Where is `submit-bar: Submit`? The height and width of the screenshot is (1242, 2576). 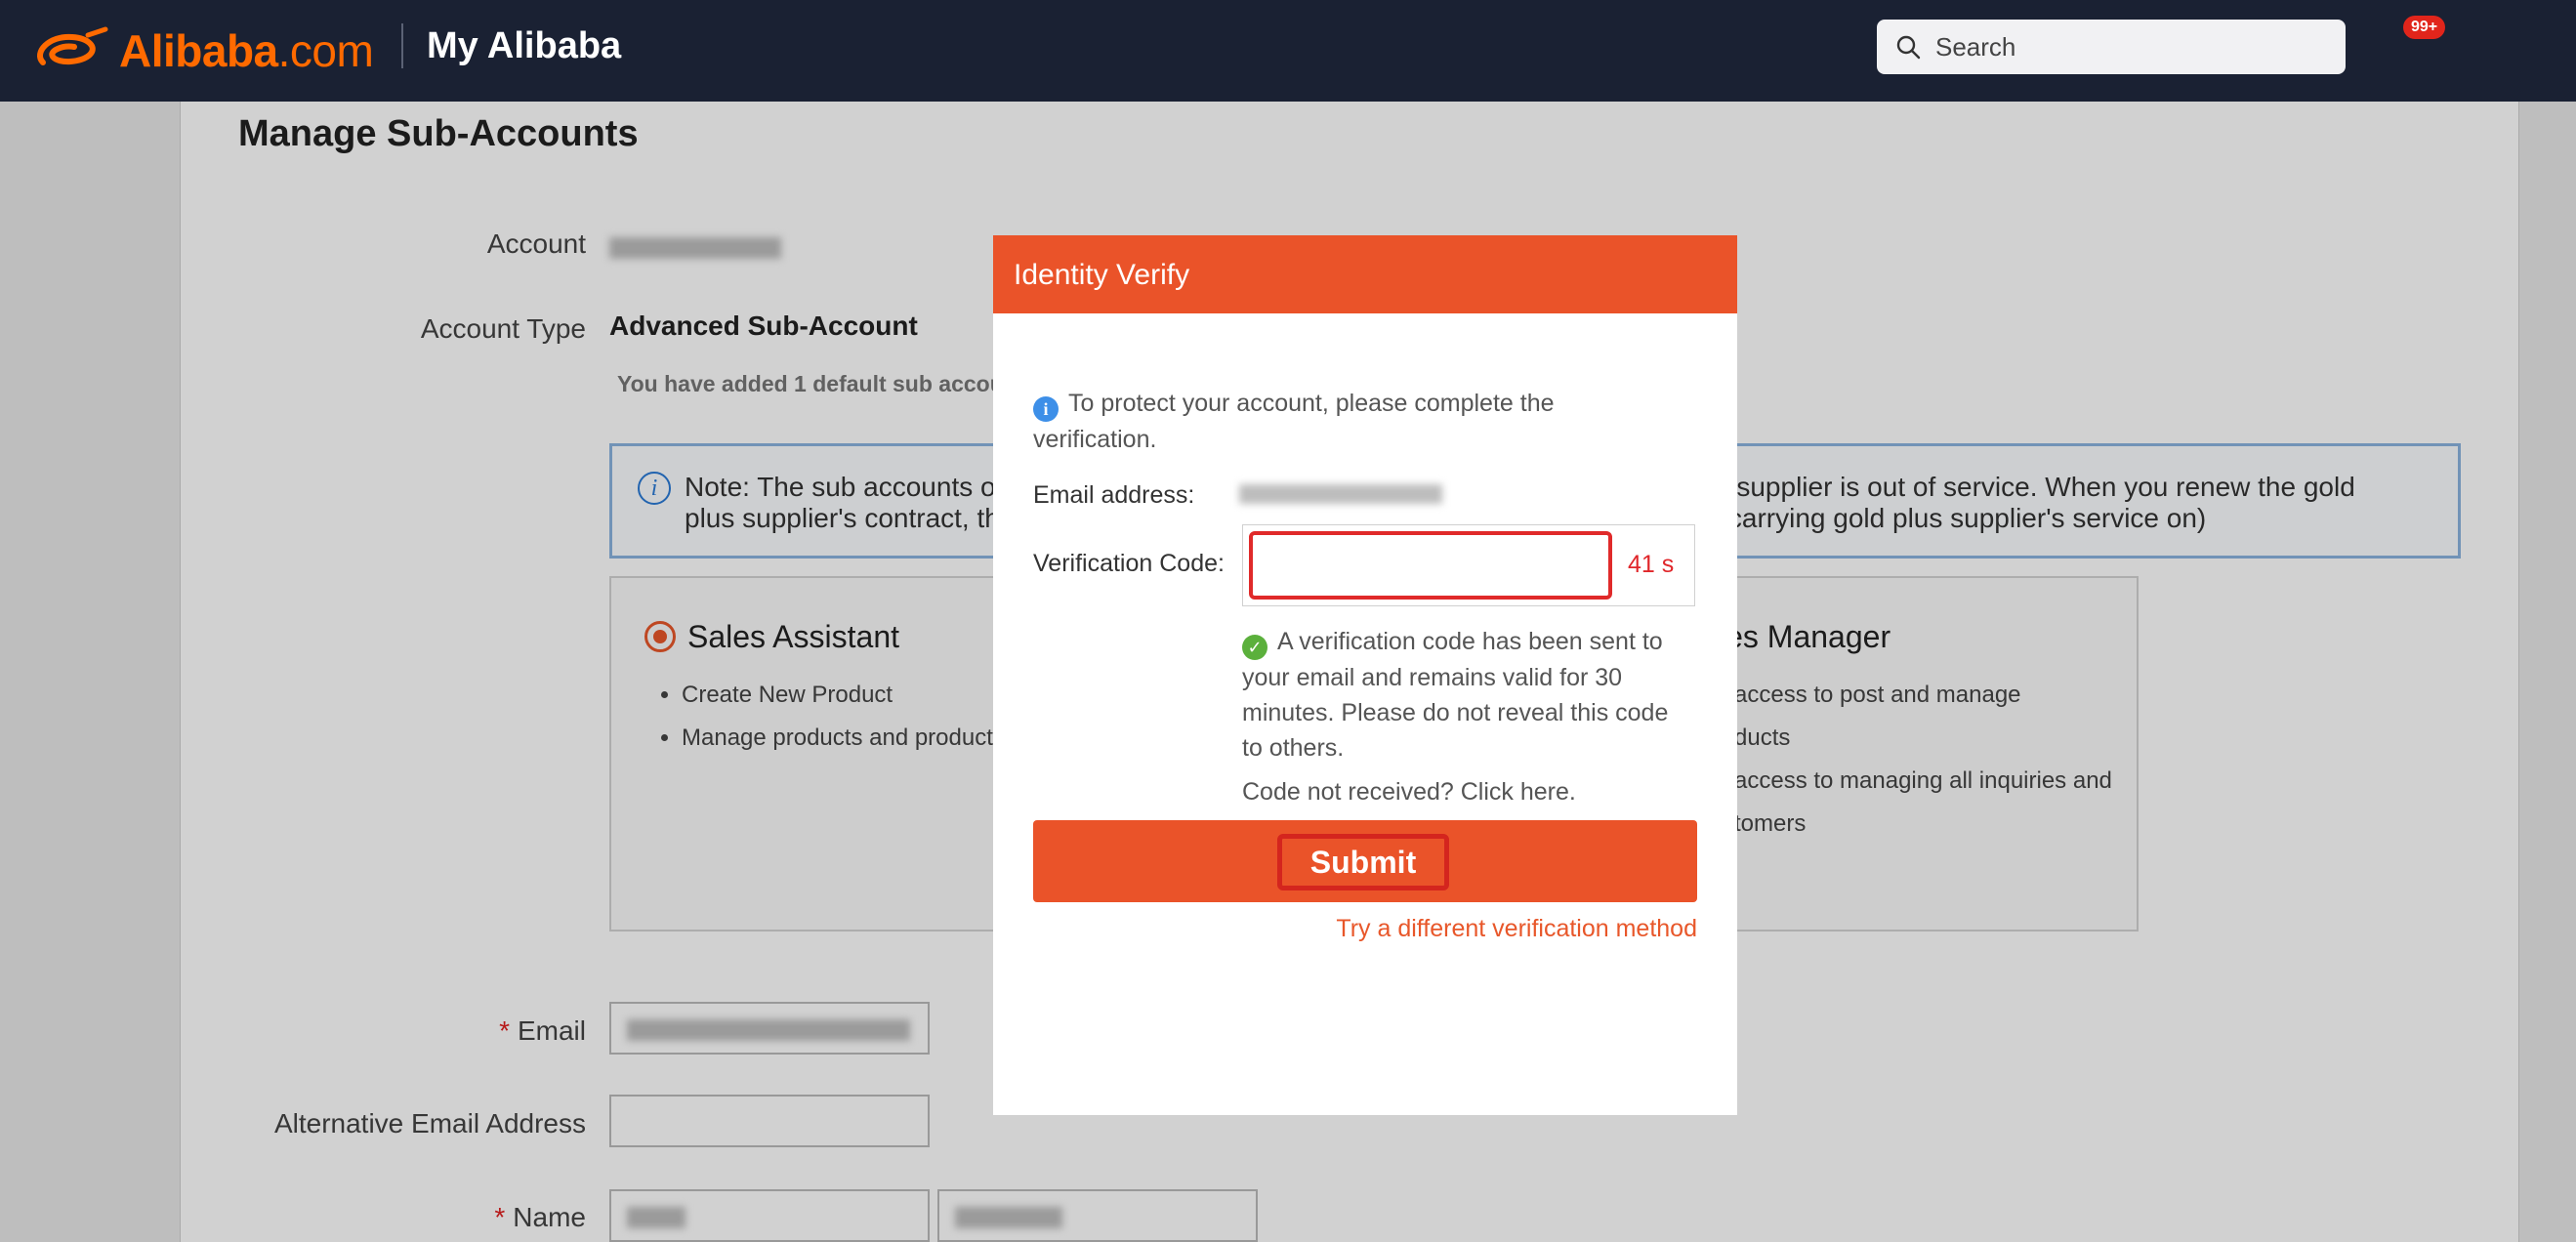 submit-bar: Submit is located at coordinates (1365, 861).